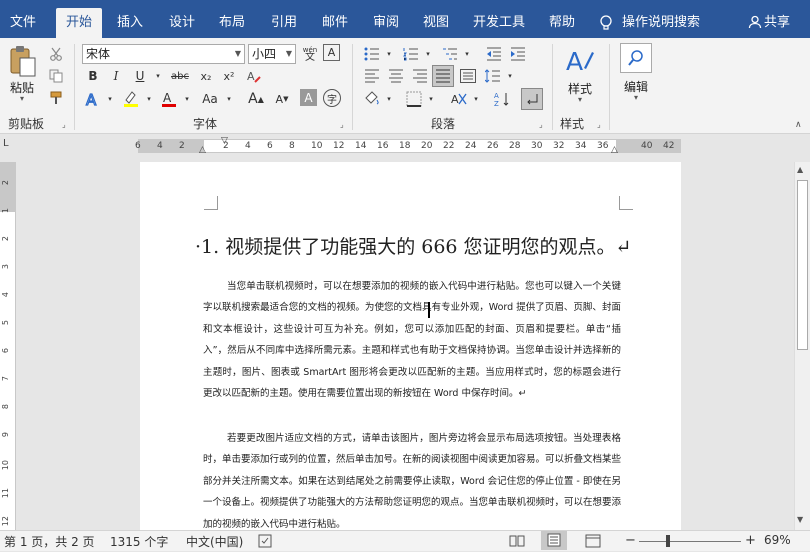 This screenshot has height=552, width=810. Describe the element at coordinates (272, 54) in the screenshot. I see `font-size-combo: 小四 ▼` at that location.